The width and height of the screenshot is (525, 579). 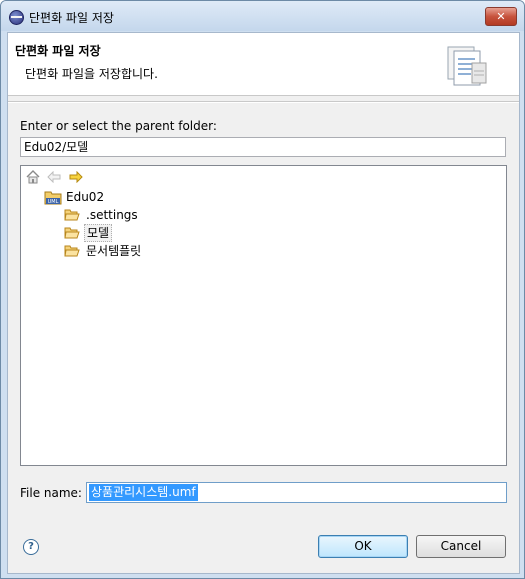 I want to click on parent-folder-input: Edu02/모델, so click(x=263, y=147).